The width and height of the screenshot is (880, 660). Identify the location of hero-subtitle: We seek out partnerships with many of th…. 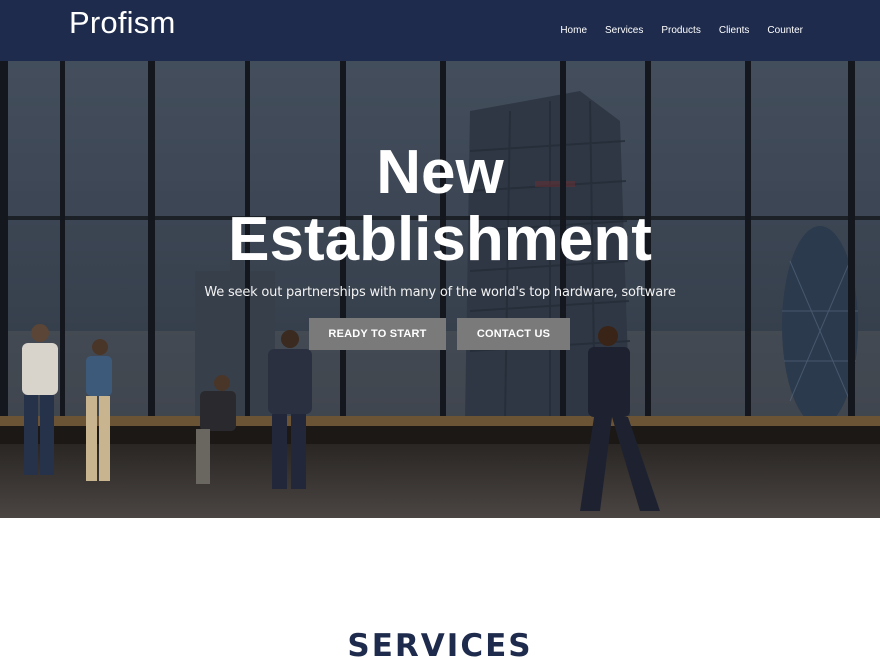
(440, 292).